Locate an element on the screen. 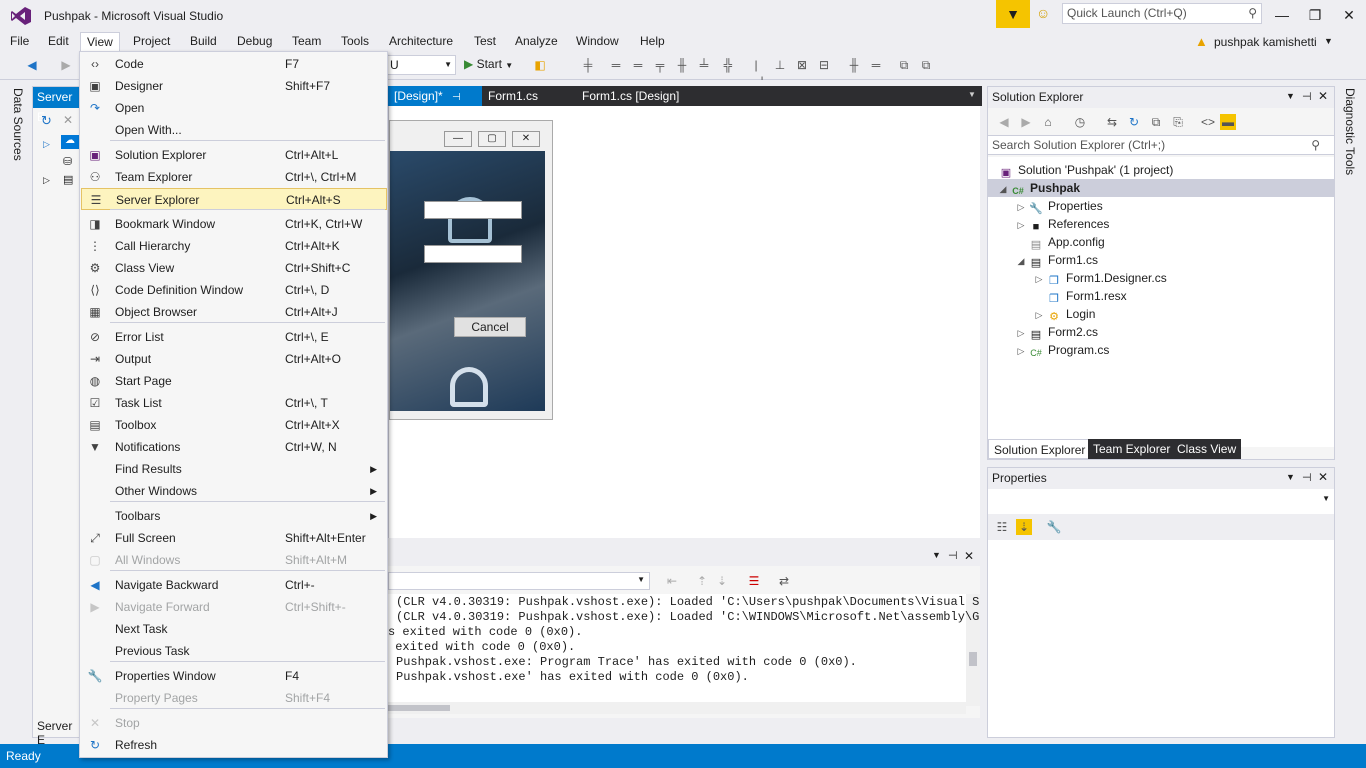 The height and width of the screenshot is (768, 1366). filter-icon: ▼ is located at coordinates (1013, 14).